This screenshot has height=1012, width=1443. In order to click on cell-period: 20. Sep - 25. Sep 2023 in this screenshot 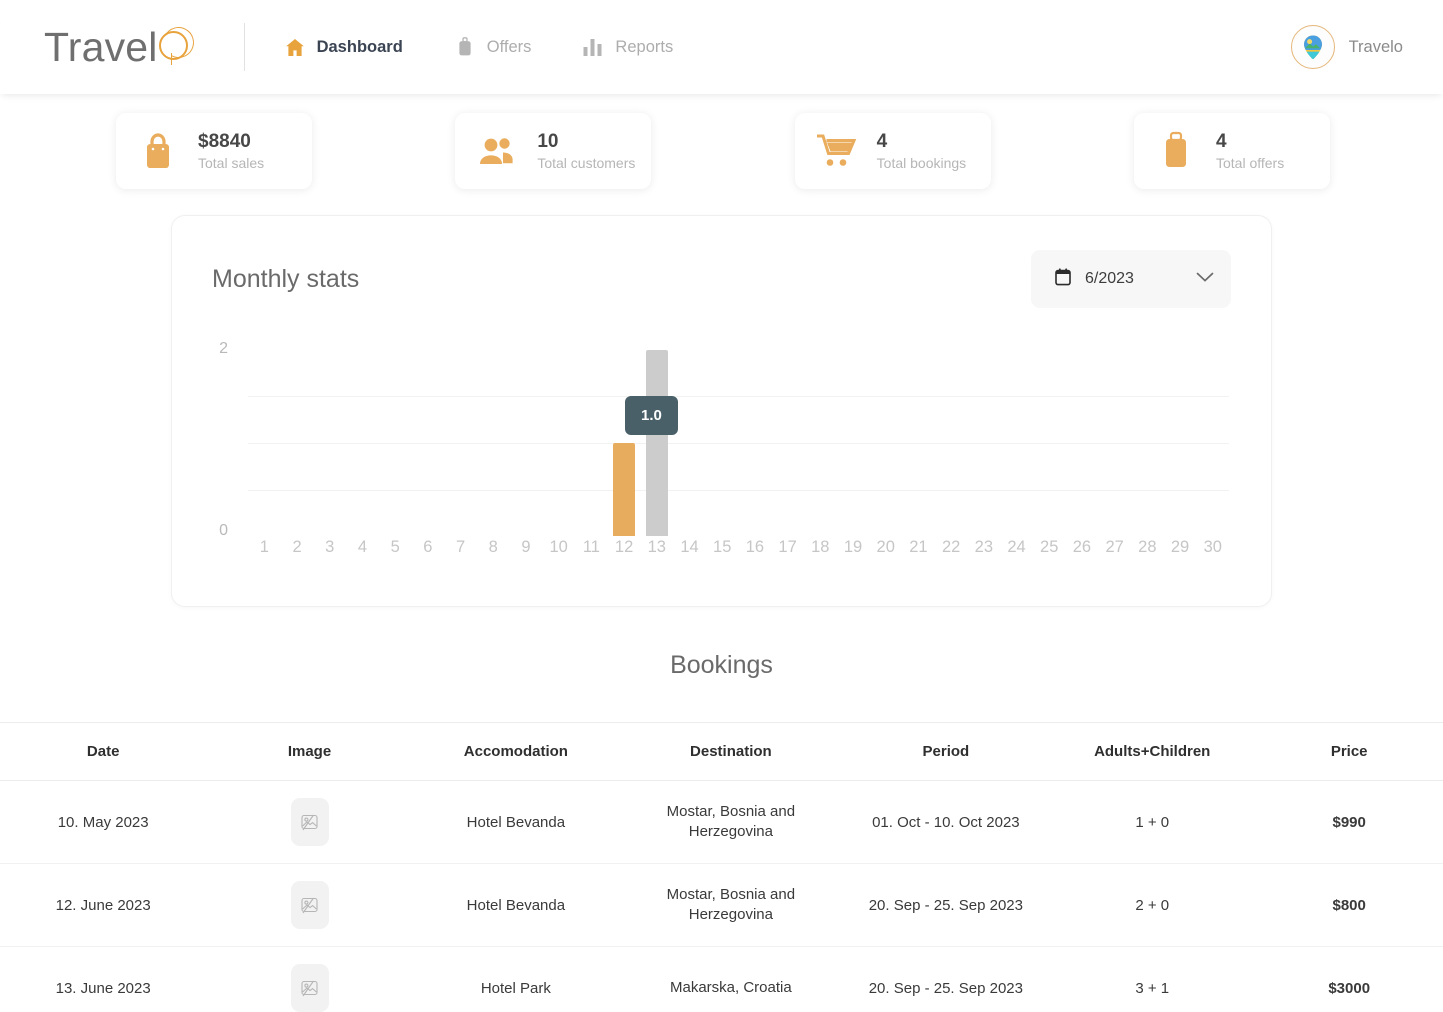, I will do `click(946, 905)`.